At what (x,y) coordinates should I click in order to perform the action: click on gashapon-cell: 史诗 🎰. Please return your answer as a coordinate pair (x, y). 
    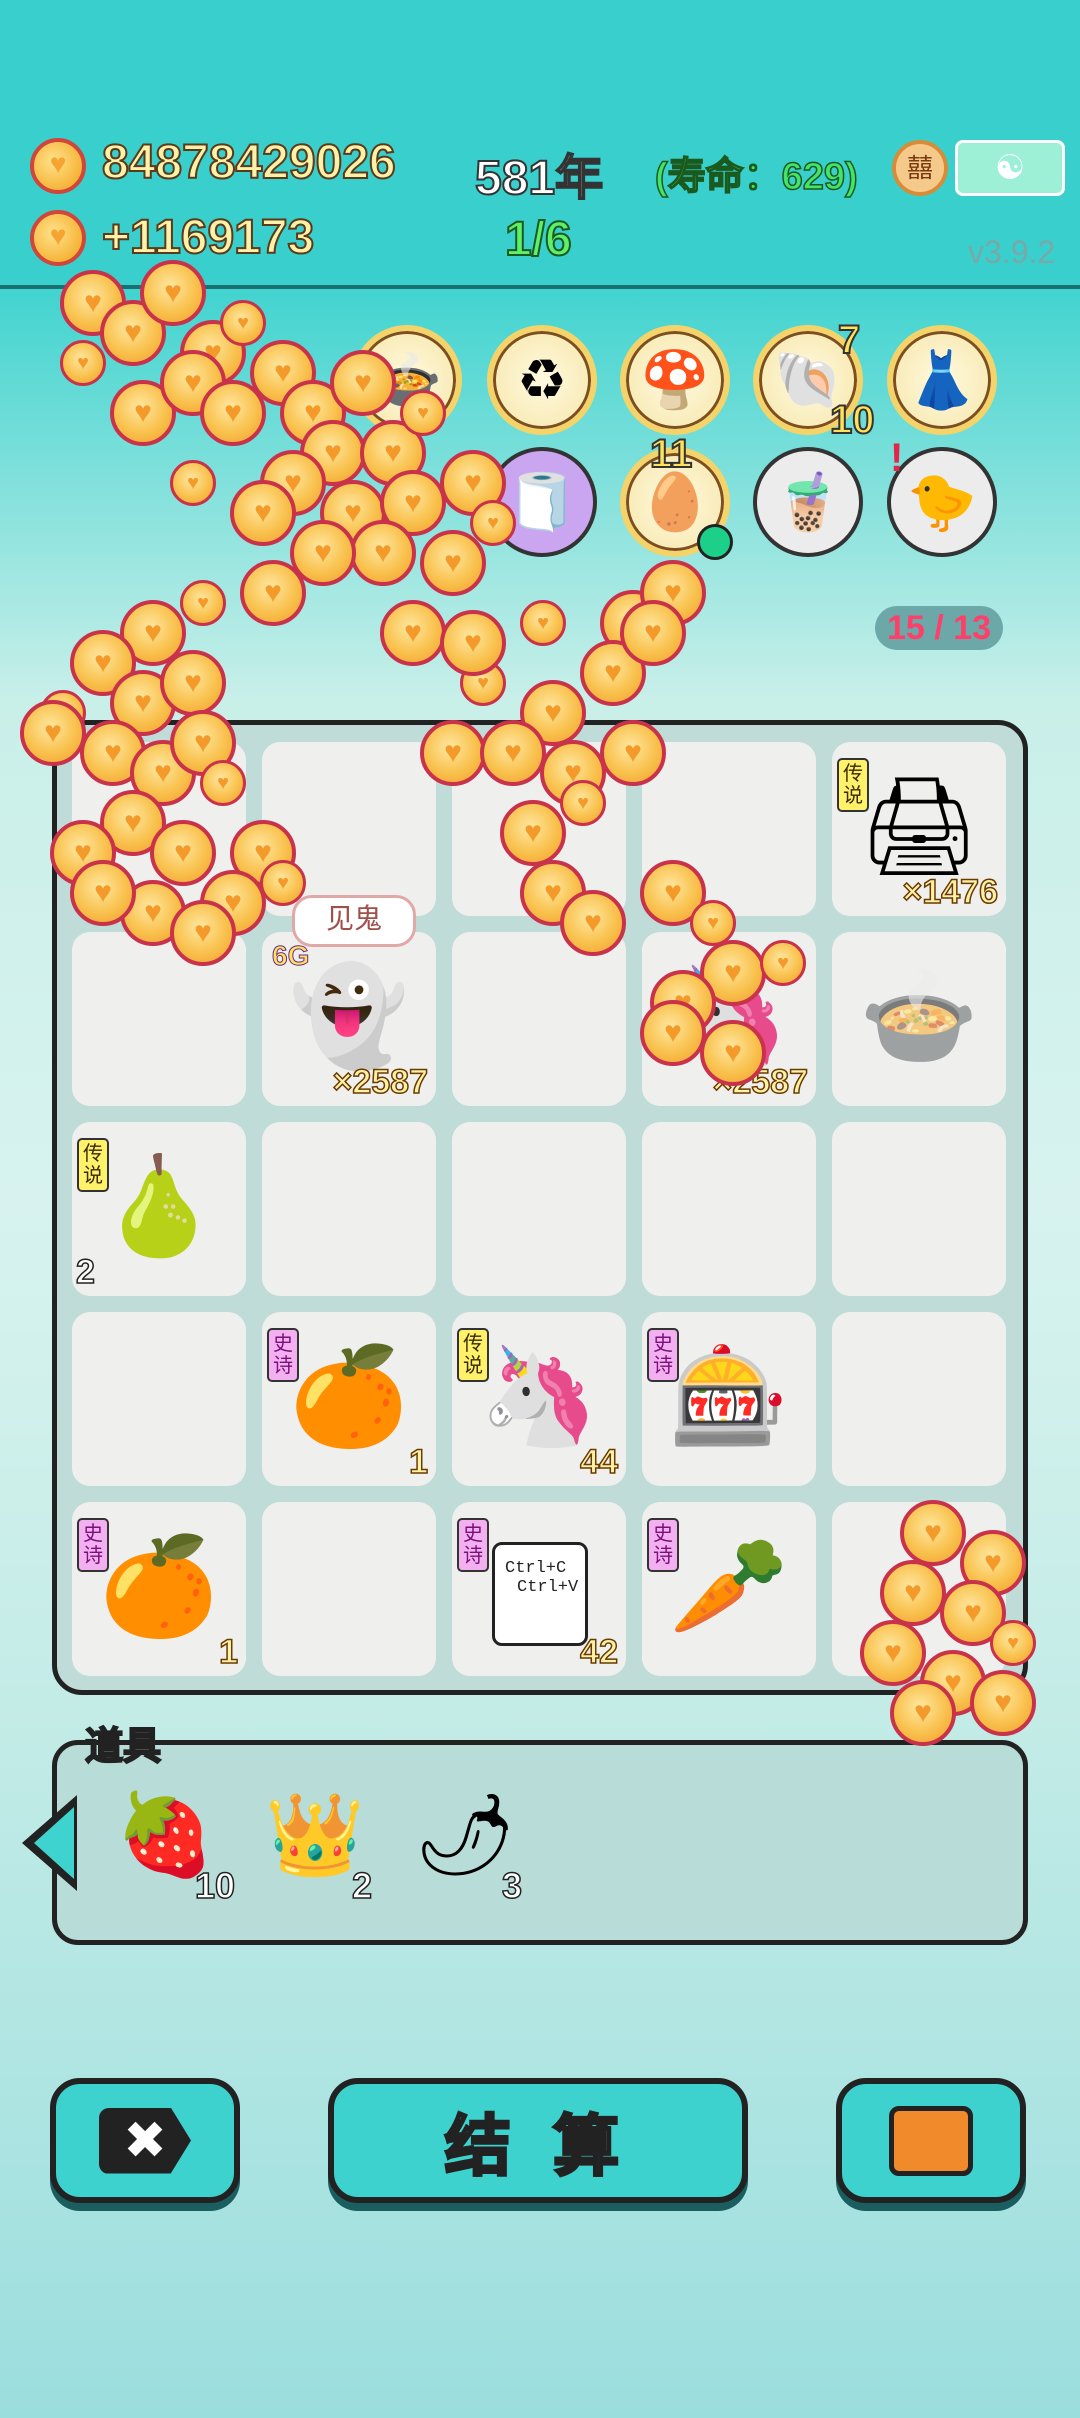
    Looking at the image, I should click on (729, 1399).